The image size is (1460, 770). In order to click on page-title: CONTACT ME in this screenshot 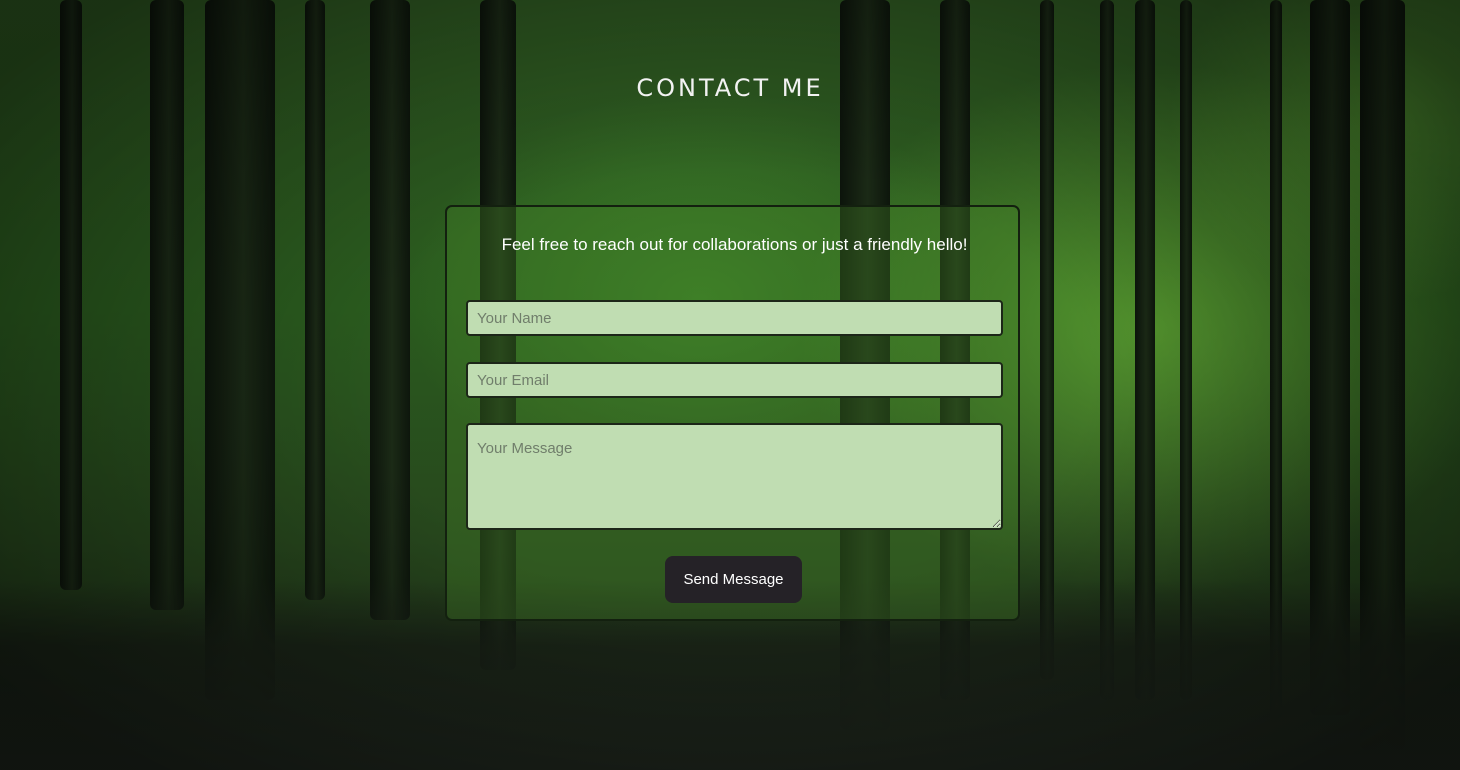, I will do `click(730, 88)`.